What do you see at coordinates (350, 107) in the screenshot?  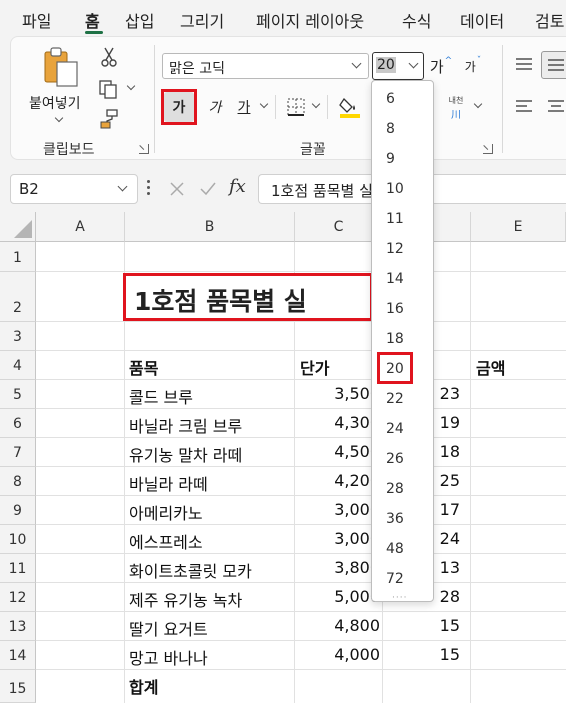 I see `fill-color-button` at bounding box center [350, 107].